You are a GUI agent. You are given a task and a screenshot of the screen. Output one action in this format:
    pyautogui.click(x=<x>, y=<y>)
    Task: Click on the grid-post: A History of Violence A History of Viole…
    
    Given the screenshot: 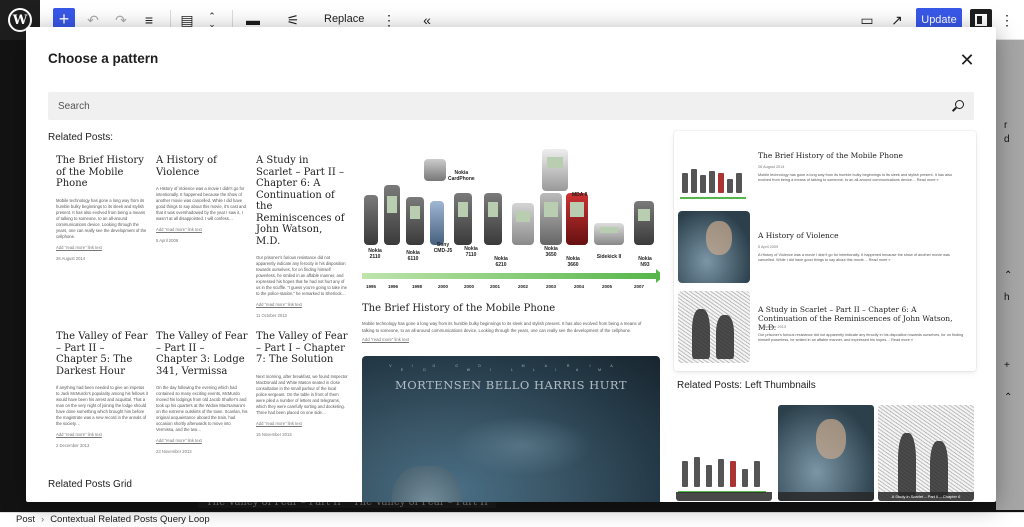 What is the action you would take?
    pyautogui.click(x=201, y=199)
    